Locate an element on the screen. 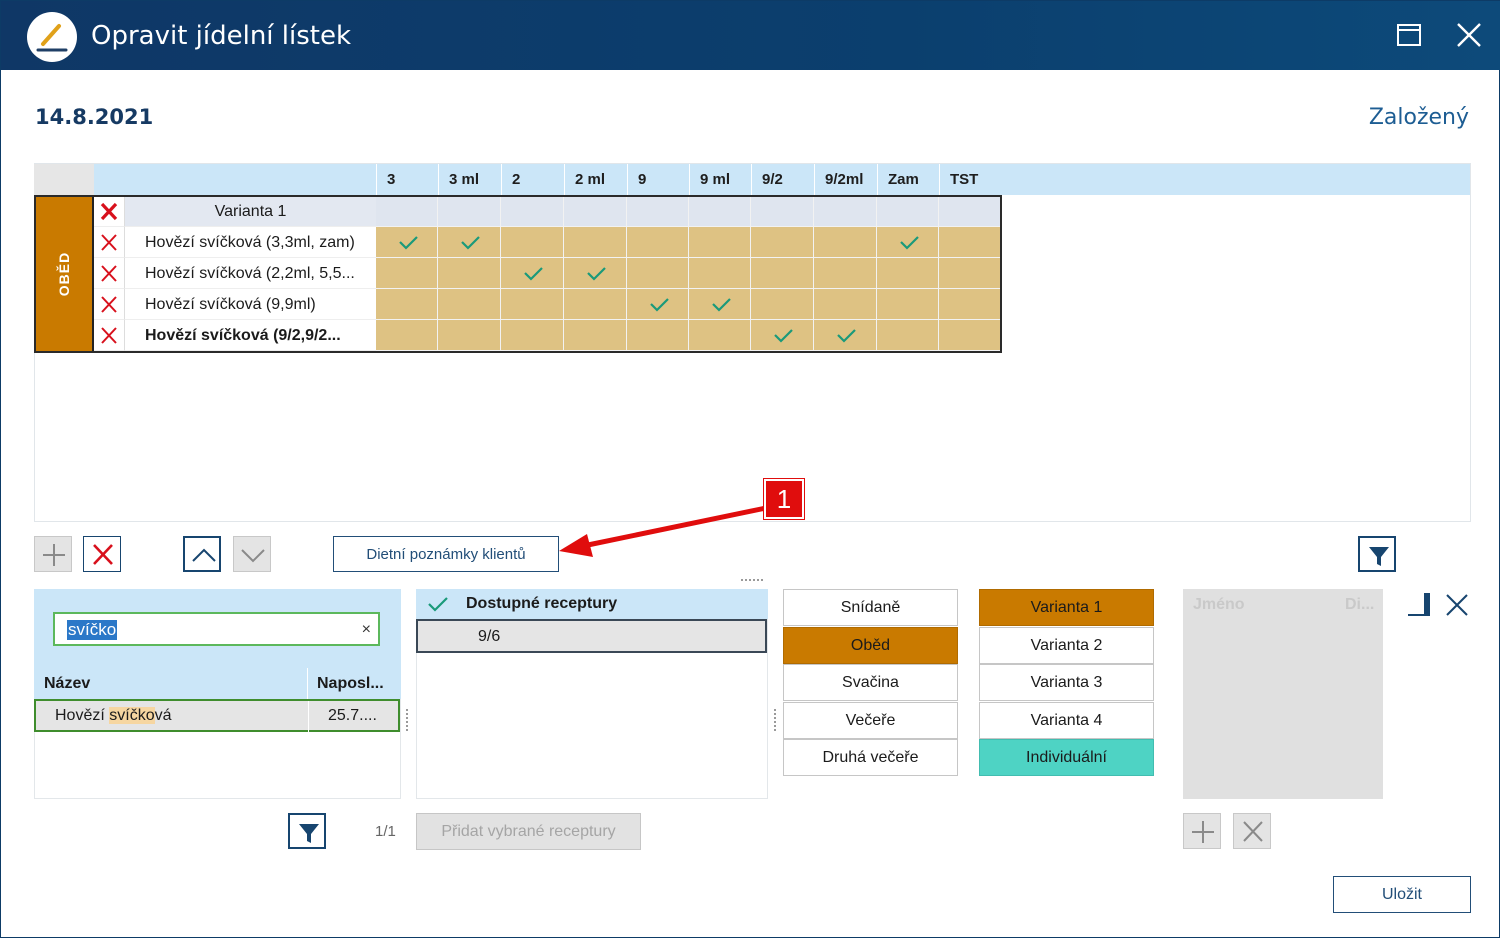 Image resolution: width=1500 pixels, height=938 pixels. move-down-button is located at coordinates (252, 554).